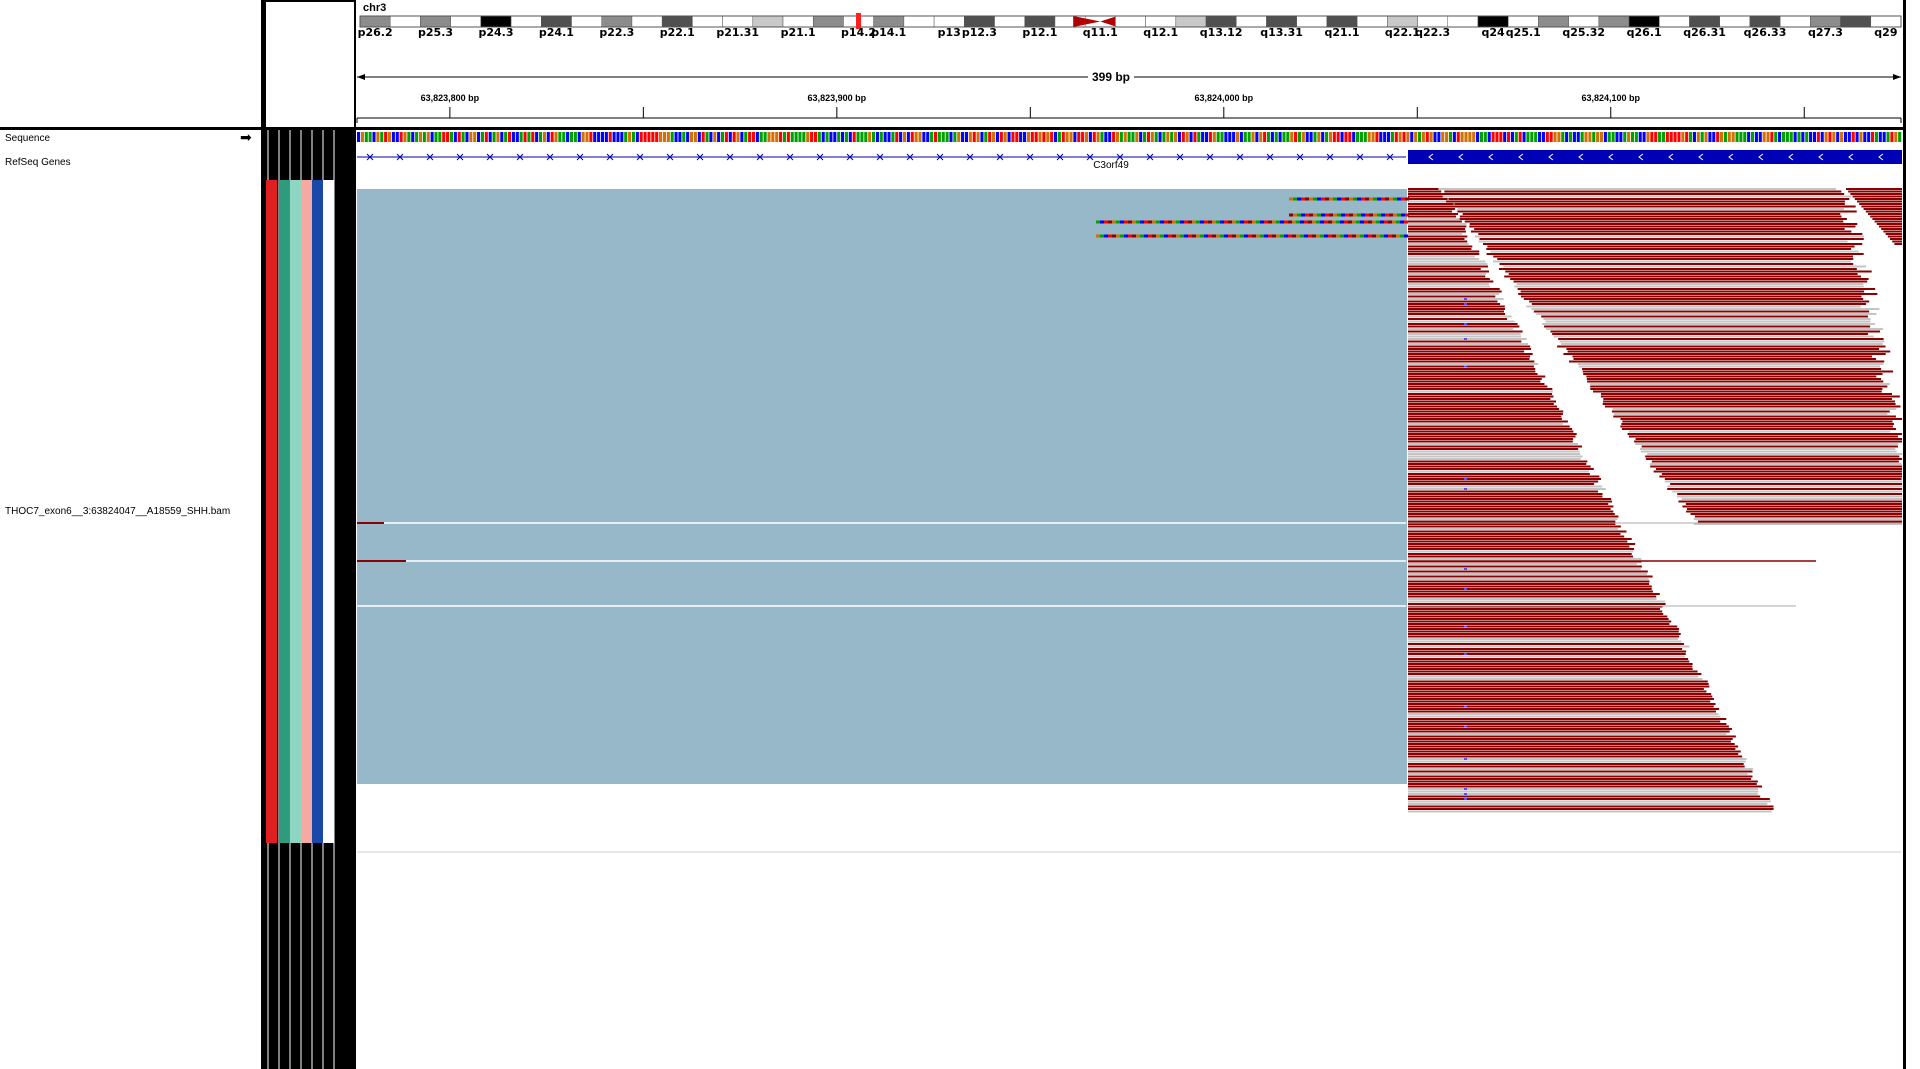 The width and height of the screenshot is (1920, 1069). I want to click on refseq-track-label: RefSeq Genes, so click(38, 162).